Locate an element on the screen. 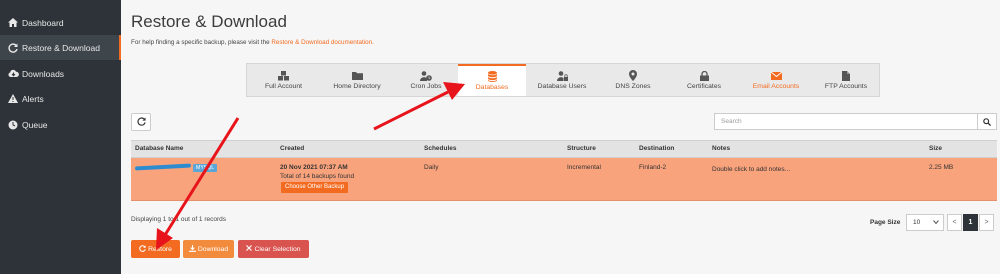 This screenshot has height=274, width=1000. sidebar-item-label: Downloads is located at coordinates (43, 73).